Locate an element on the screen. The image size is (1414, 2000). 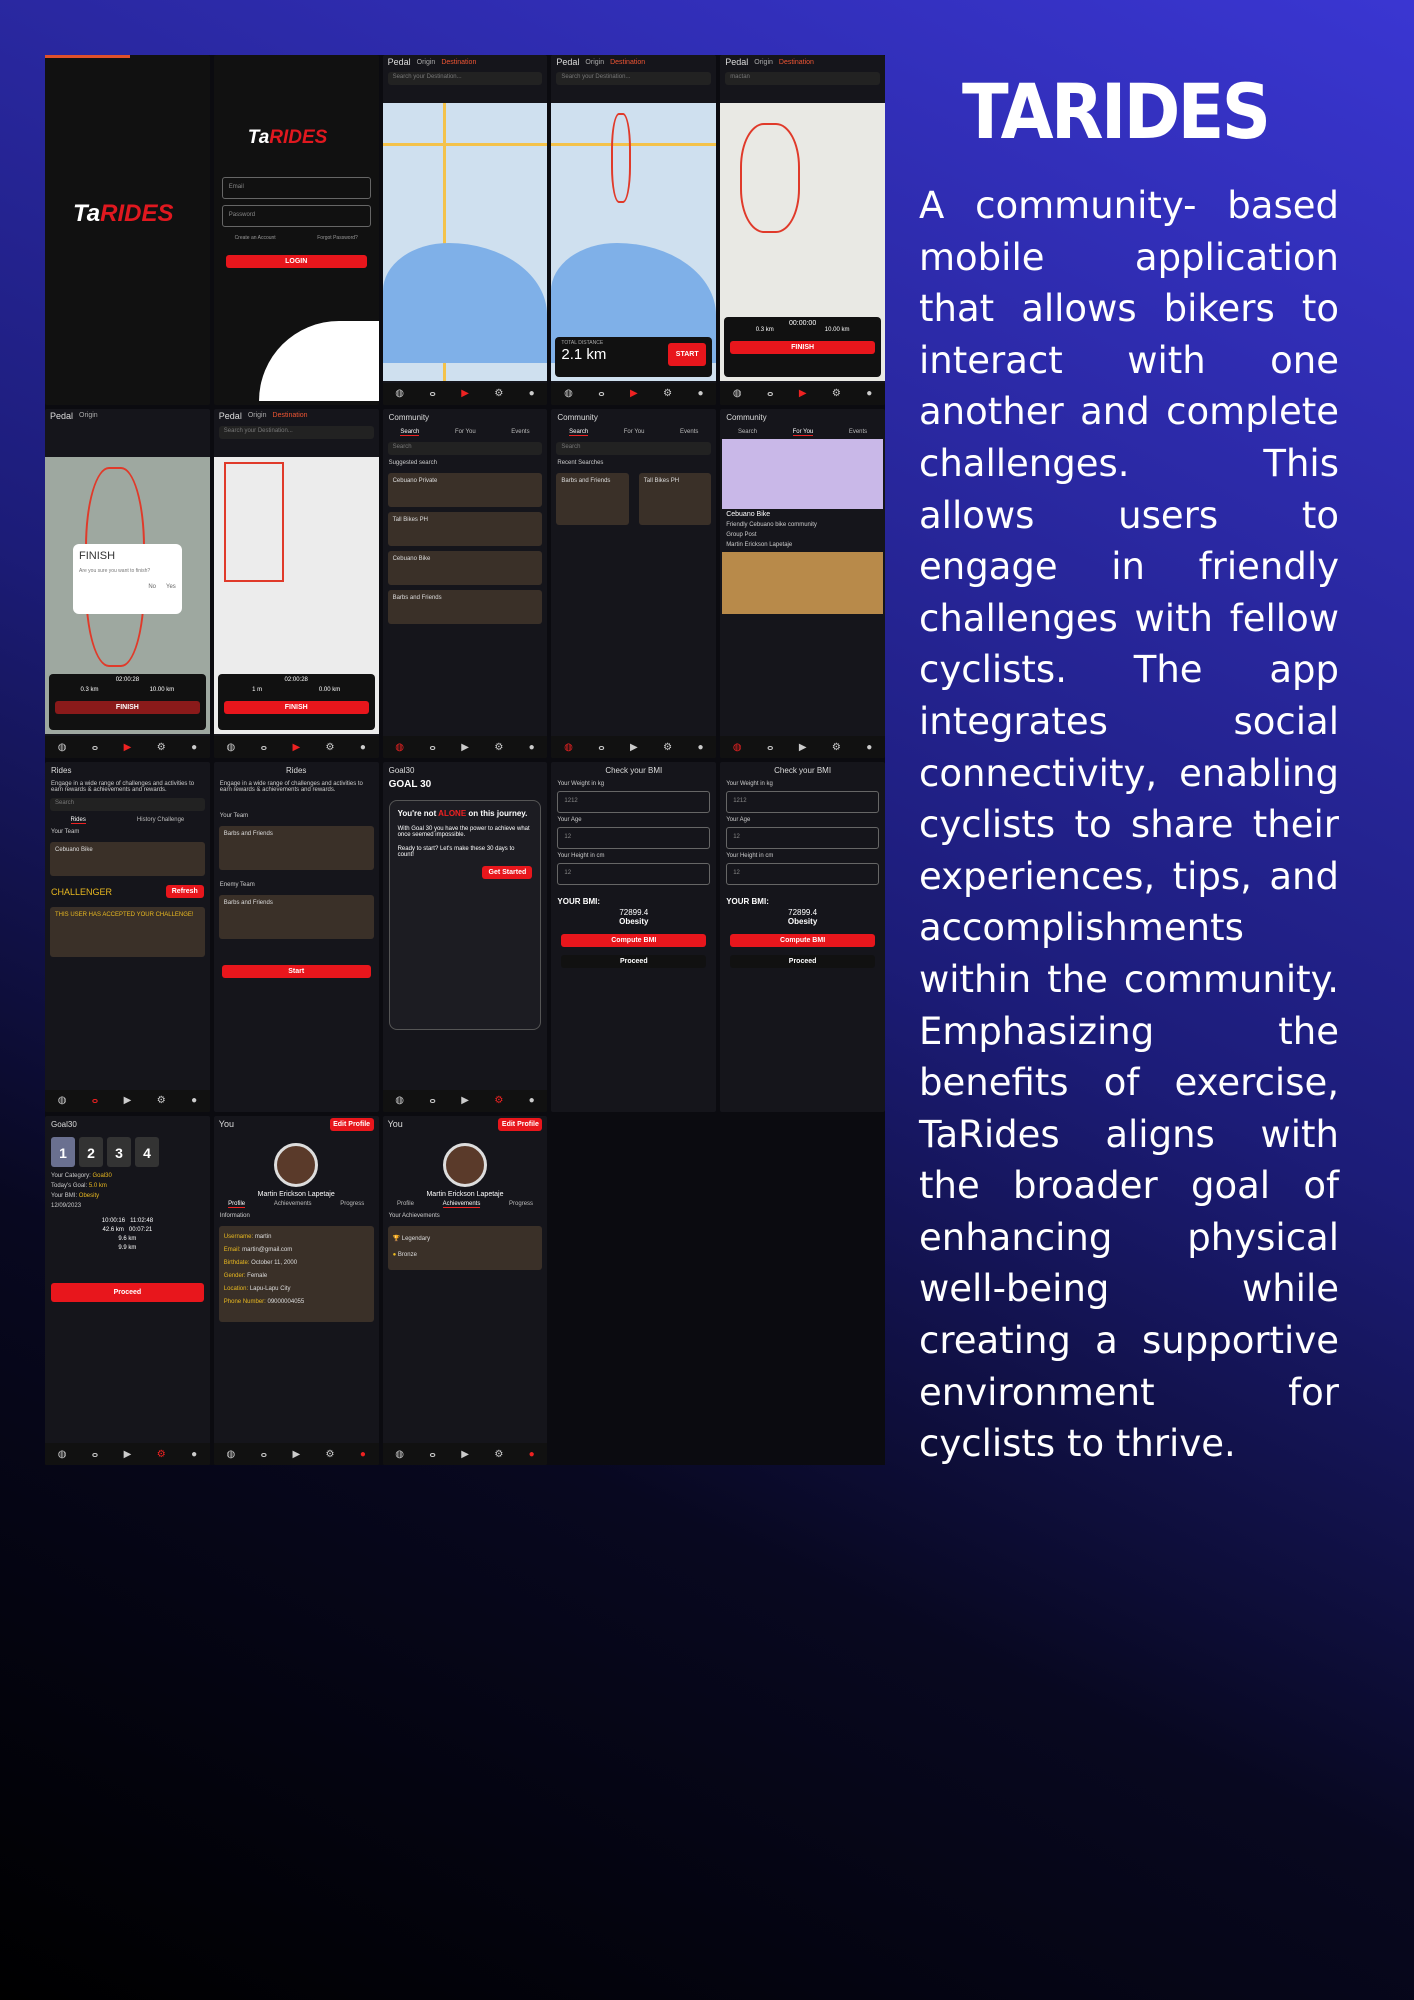
get-started-button: Get Started is located at coordinates (507, 872).